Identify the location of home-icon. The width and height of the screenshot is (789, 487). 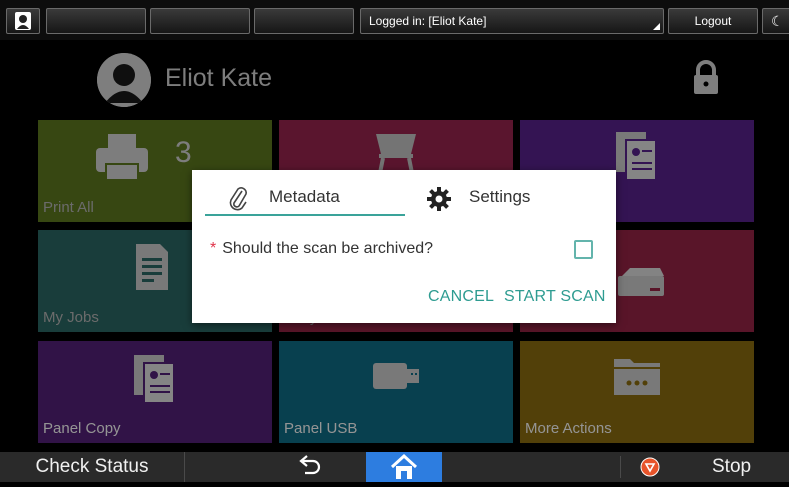
(404, 466).